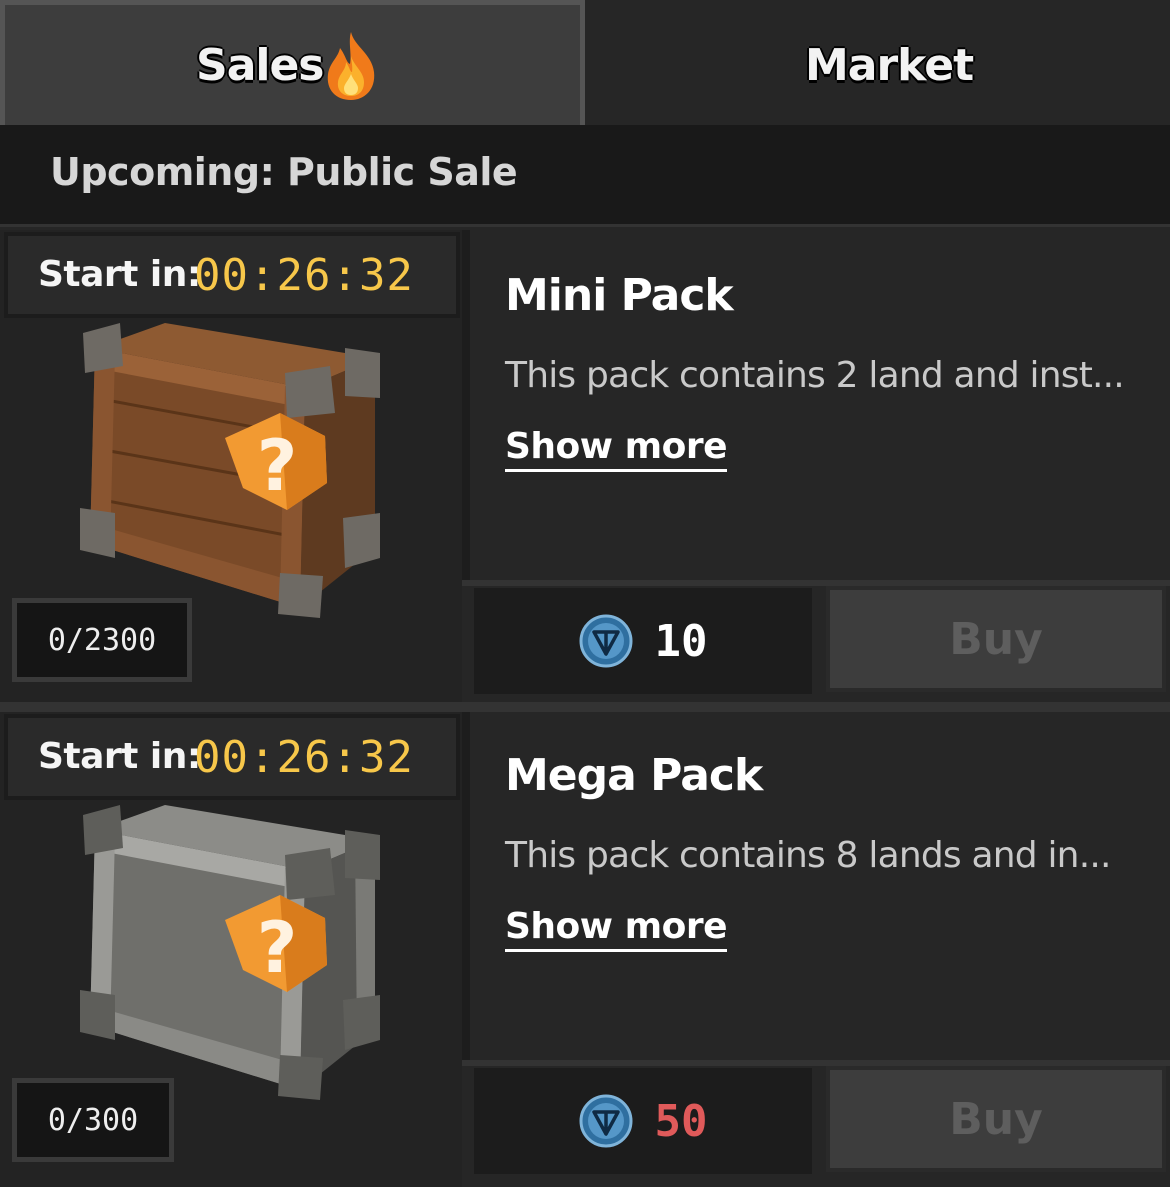  What do you see at coordinates (681, 1121) in the screenshot?
I see `price-value: 50` at bounding box center [681, 1121].